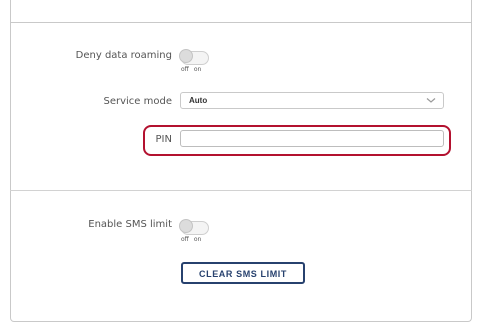 The width and height of the screenshot is (482, 330). I want to click on service-mode-label: Service mode, so click(138, 101).